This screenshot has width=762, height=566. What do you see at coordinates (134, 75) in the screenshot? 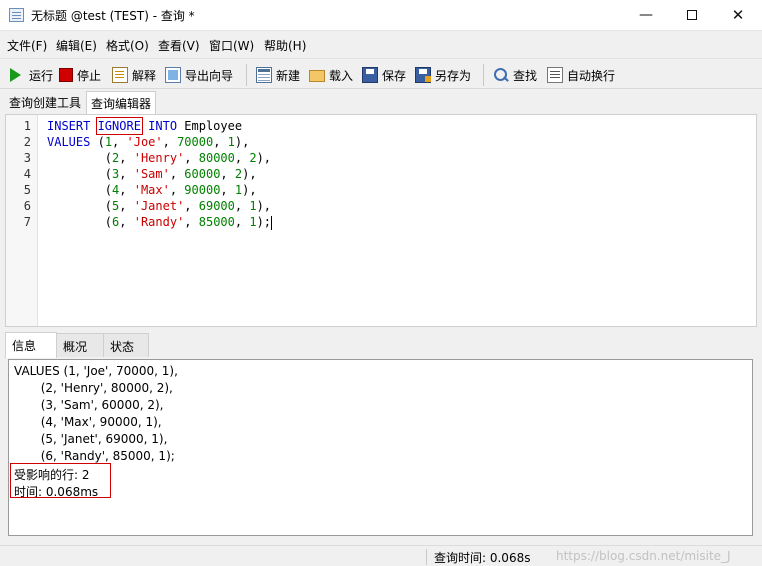
I see `explain-button: 解释` at bounding box center [134, 75].